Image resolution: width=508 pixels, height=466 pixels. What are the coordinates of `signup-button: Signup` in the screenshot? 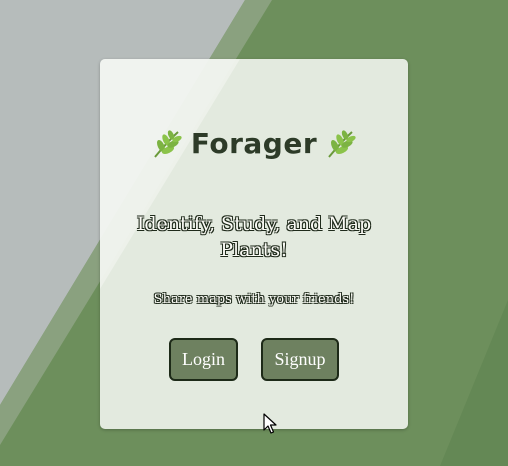 It's located at (300, 359).